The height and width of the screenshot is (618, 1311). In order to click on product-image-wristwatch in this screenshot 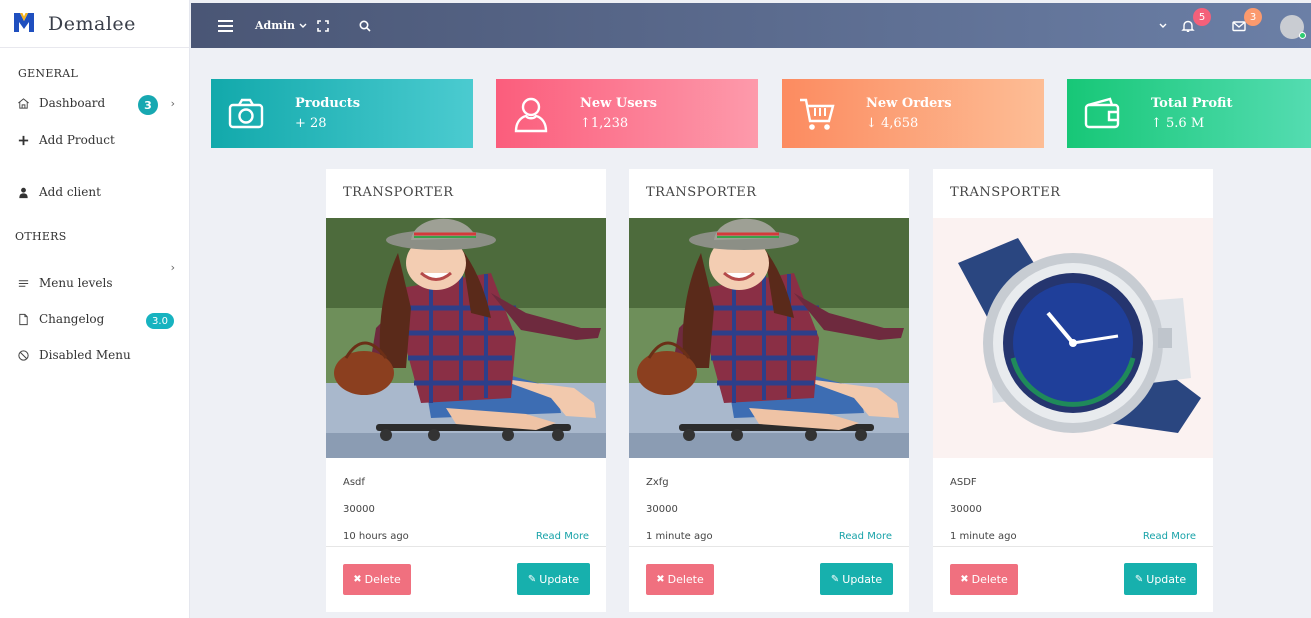, I will do `click(1073, 338)`.